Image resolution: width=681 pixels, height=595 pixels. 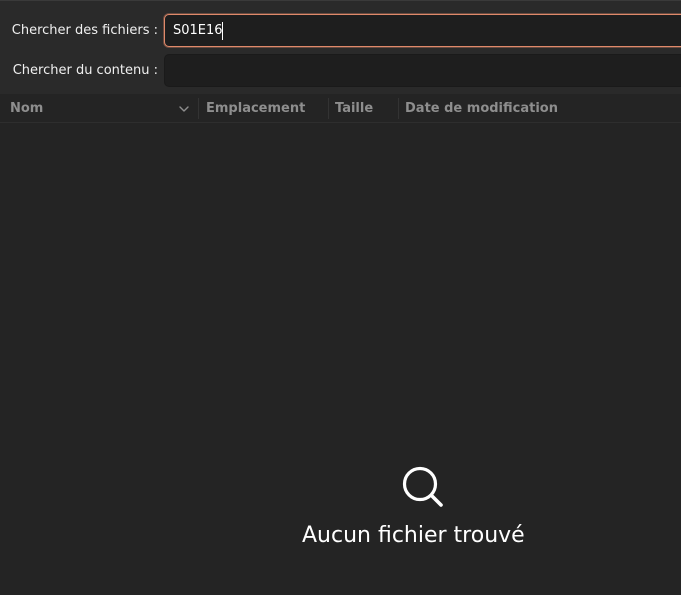 I want to click on column-header-name: Nom, so click(x=26, y=109).